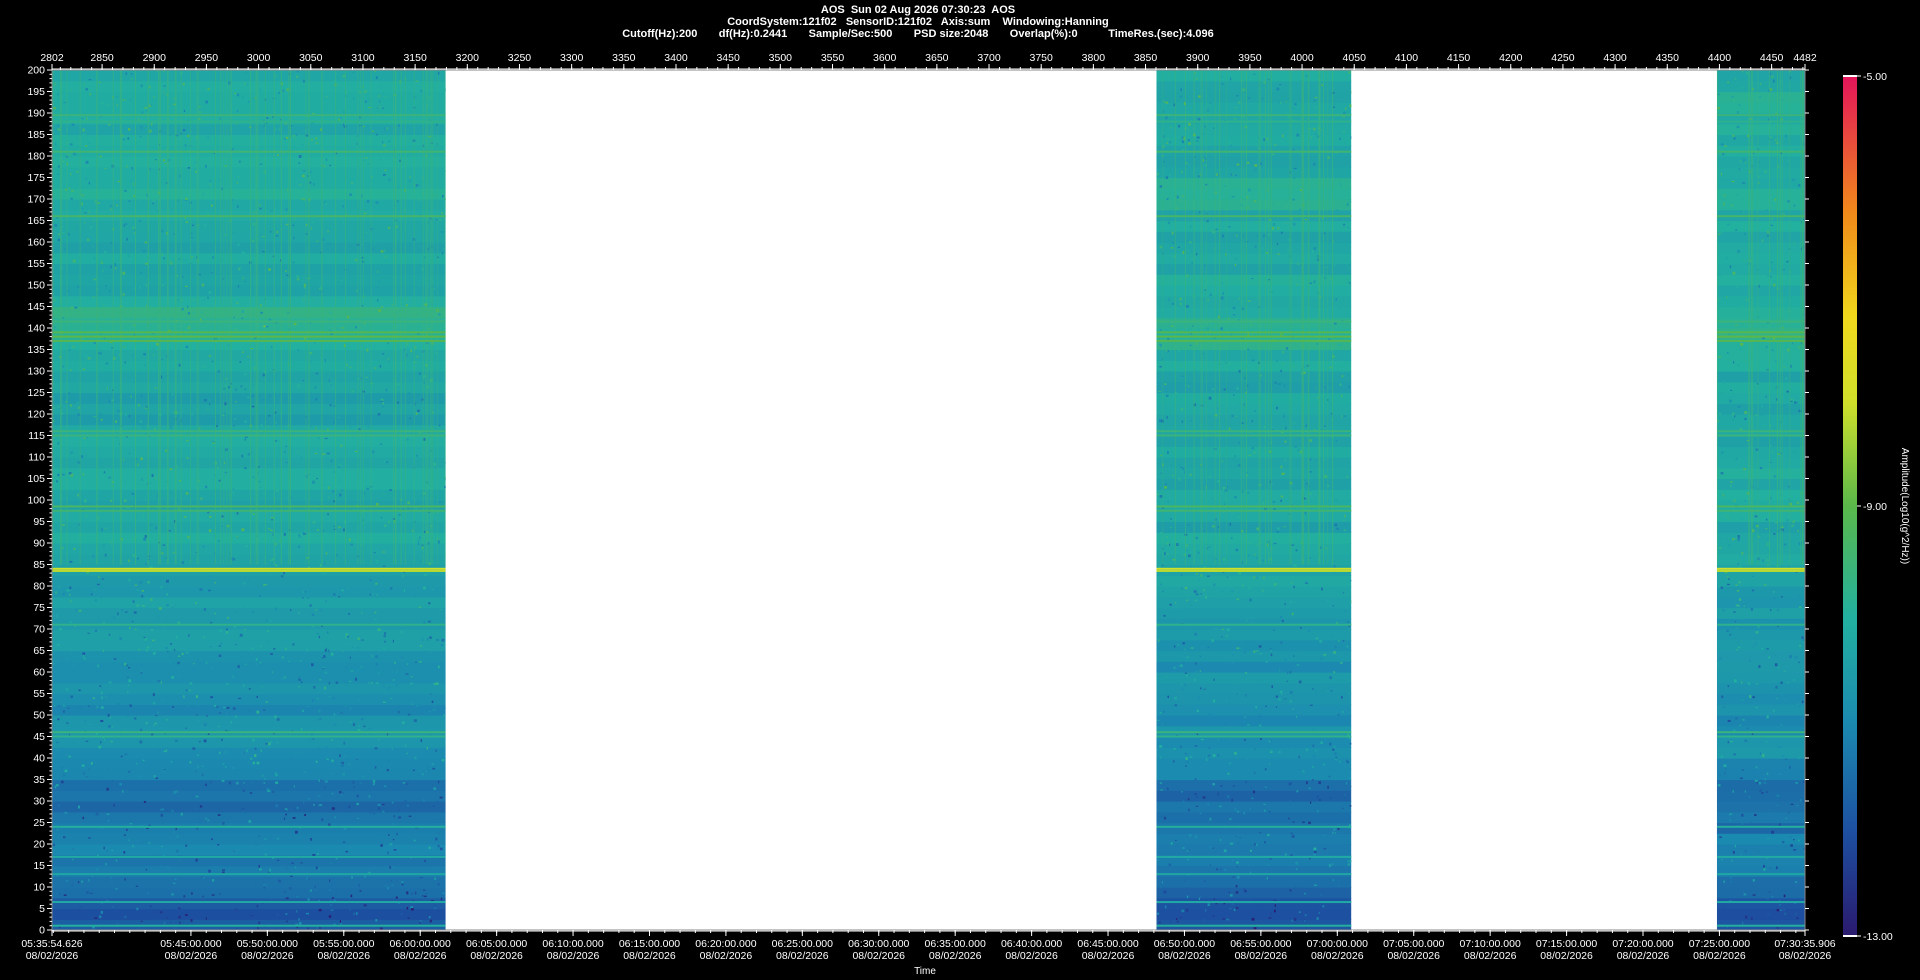 The image size is (1920, 980). I want to click on y-tick-label: 40, so click(39, 759).